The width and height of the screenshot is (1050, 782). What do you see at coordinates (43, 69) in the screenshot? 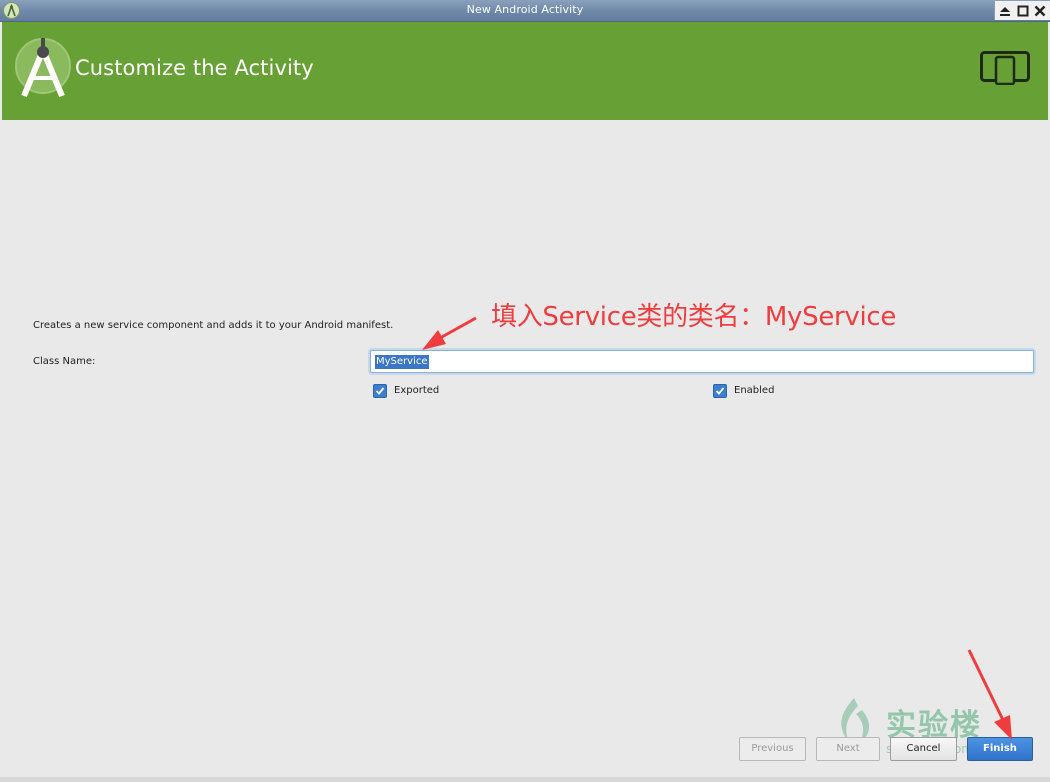
I see `android-studio-logo` at bounding box center [43, 69].